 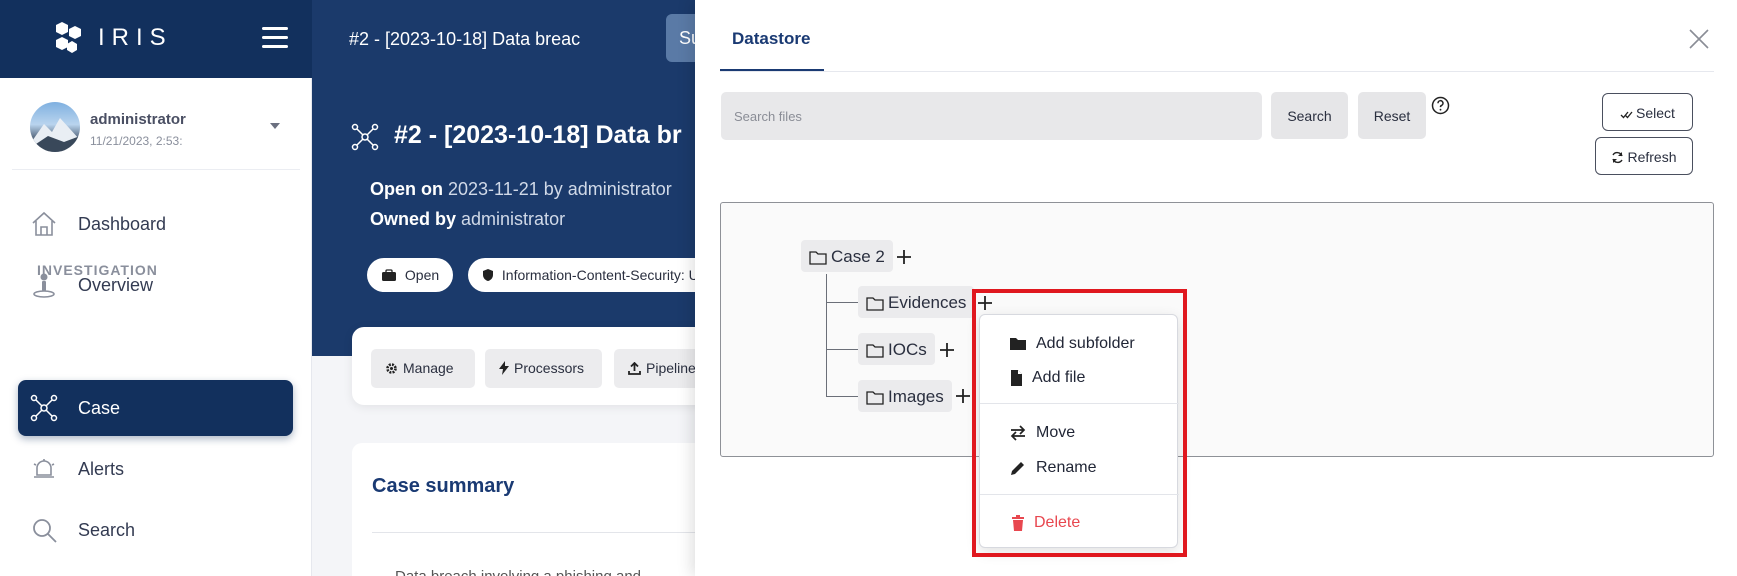 I want to click on move-arrows-icon, so click(x=1018, y=433).